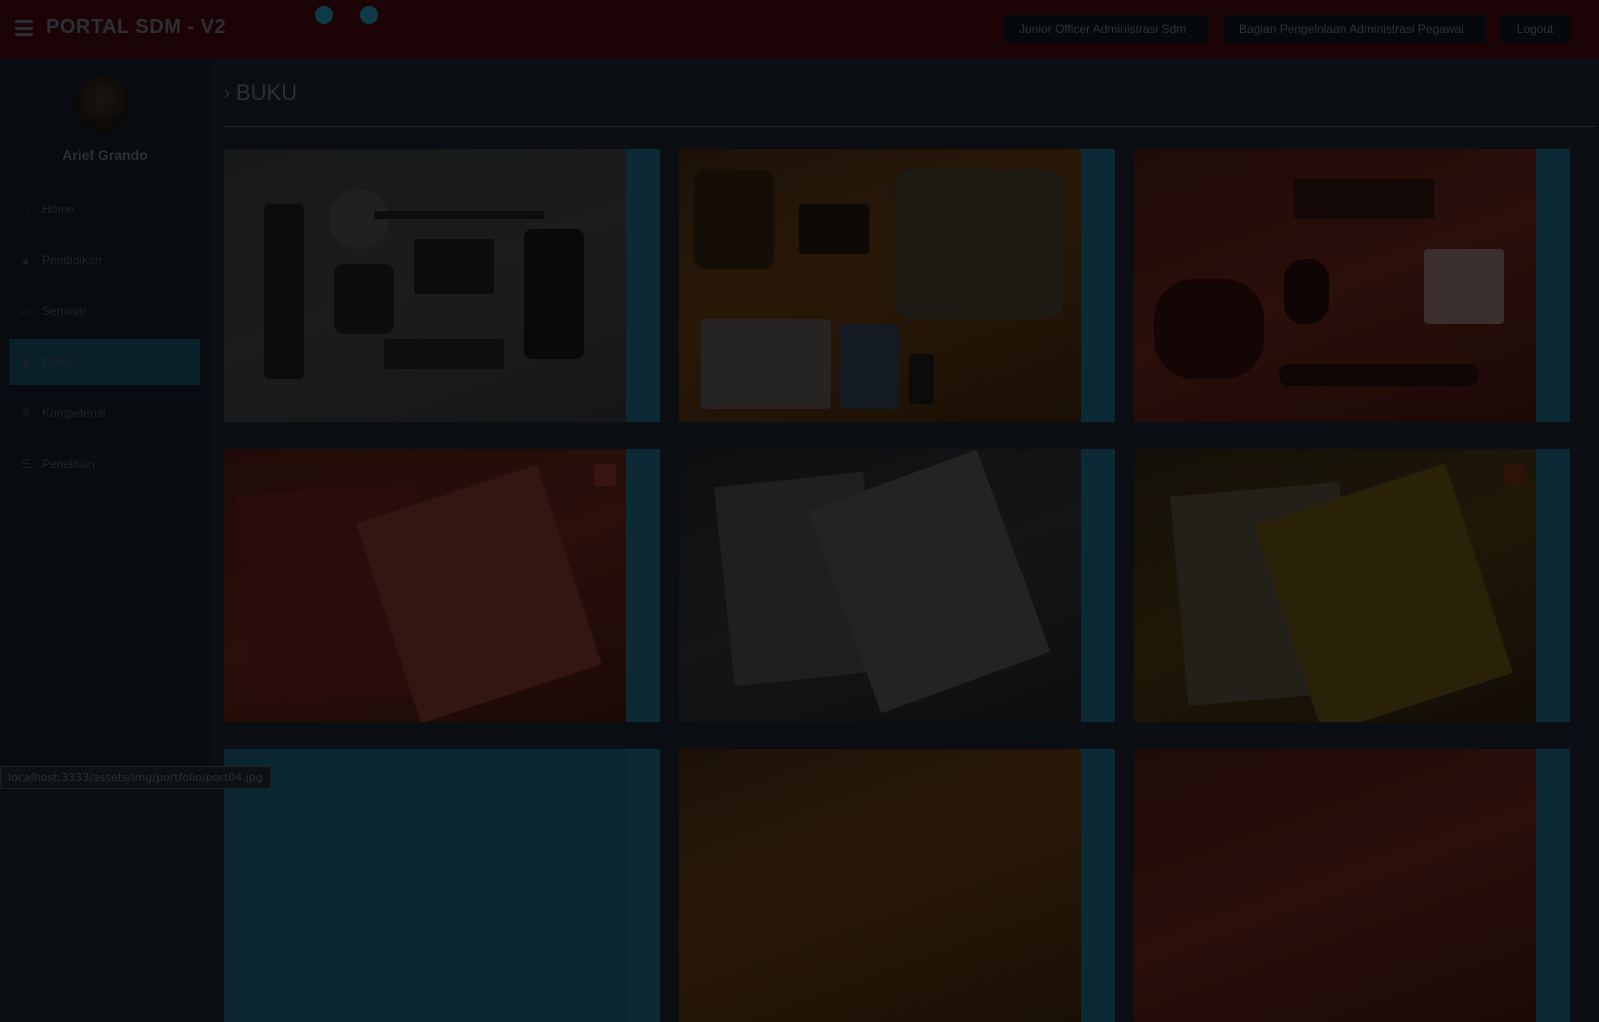 Image resolution: width=1599 pixels, height=1022 pixels. Describe the element at coordinates (267, 92) in the screenshot. I see `page-title-text: BUKU` at that location.